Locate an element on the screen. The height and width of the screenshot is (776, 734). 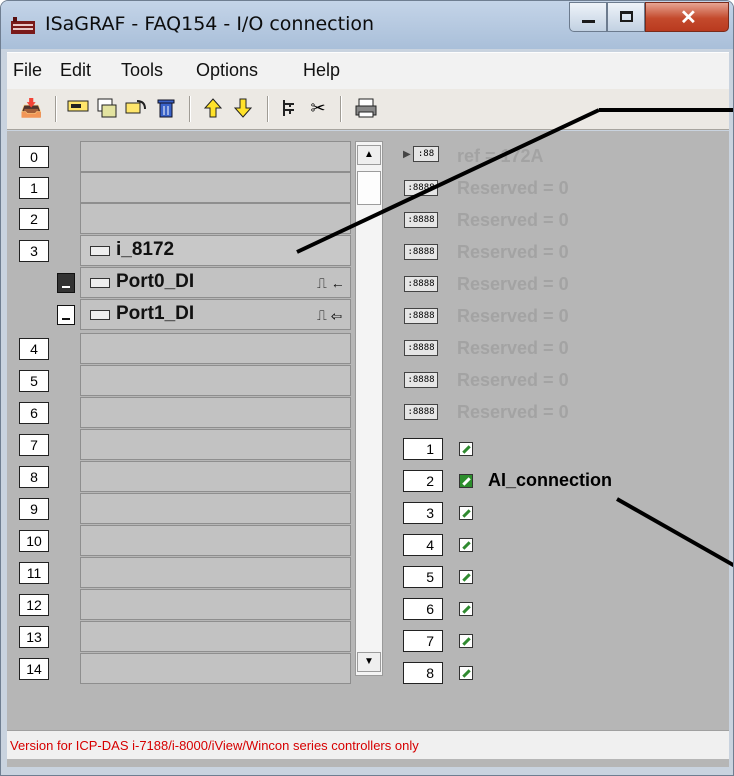
slot-number-0: 0 is located at coordinates (34, 157).